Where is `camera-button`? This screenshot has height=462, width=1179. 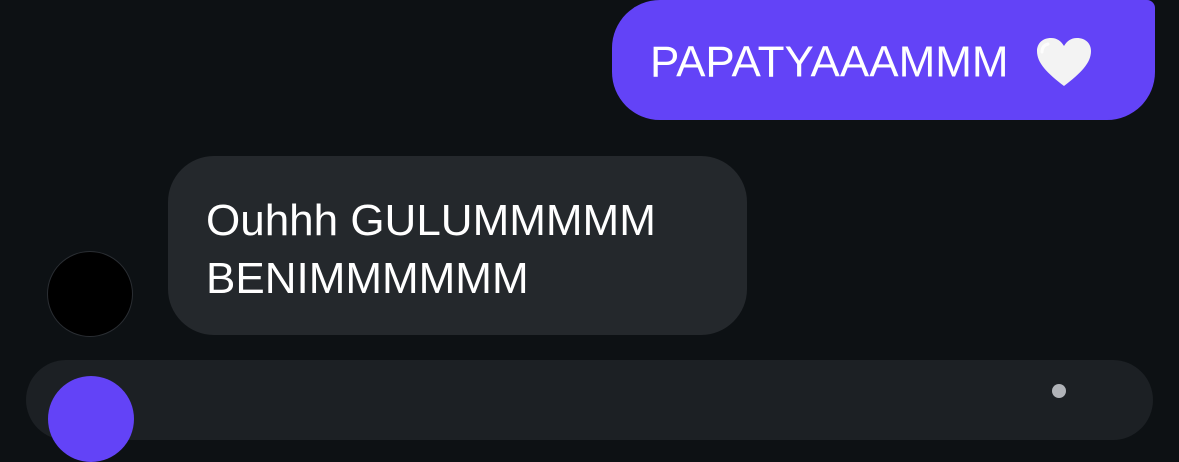 camera-button is located at coordinates (91, 419).